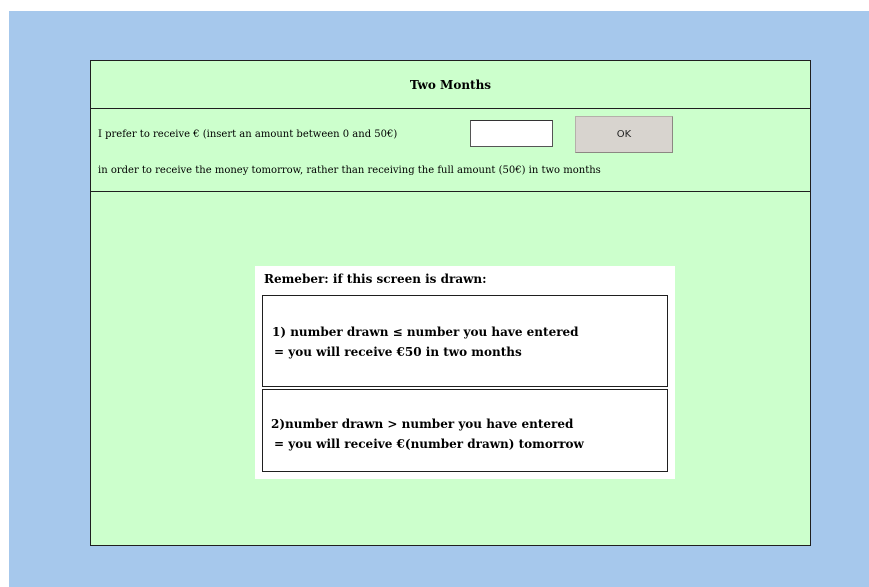 The height and width of the screenshot is (587, 869). Describe the element at coordinates (511, 133) in the screenshot. I see `amount-input` at that location.